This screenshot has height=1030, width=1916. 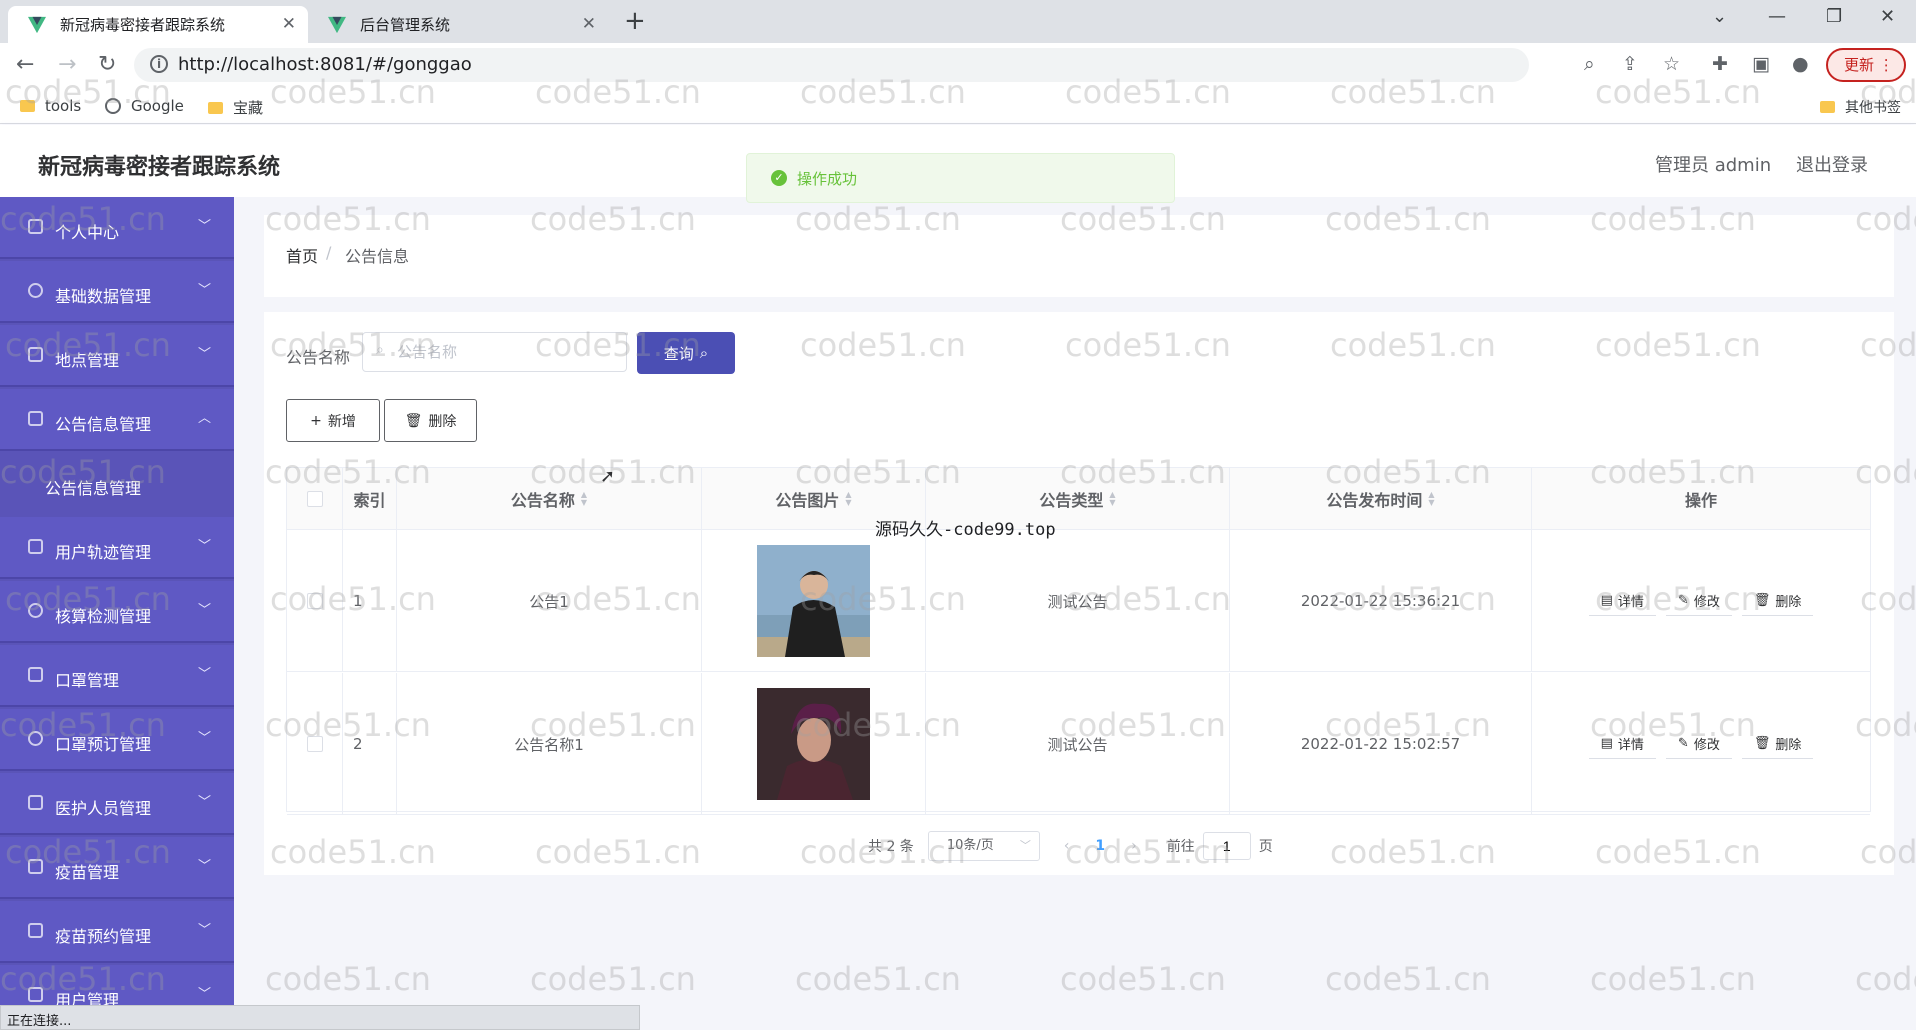 What do you see at coordinates (369, 500) in the screenshot?
I see `column-label: 索引` at bounding box center [369, 500].